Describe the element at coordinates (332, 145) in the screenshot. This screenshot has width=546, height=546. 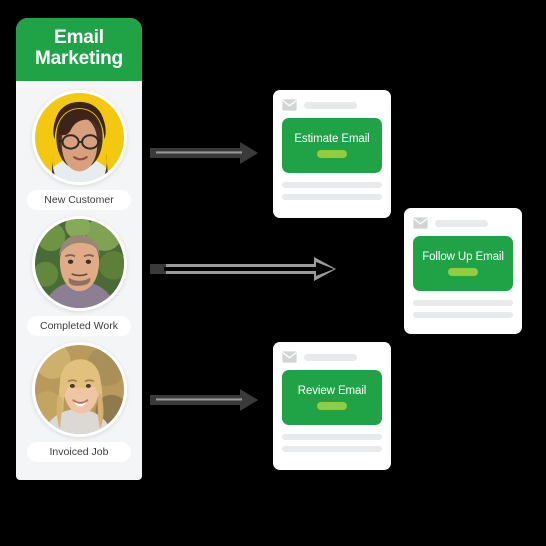
I see `email-type-block: Estimate Email` at that location.